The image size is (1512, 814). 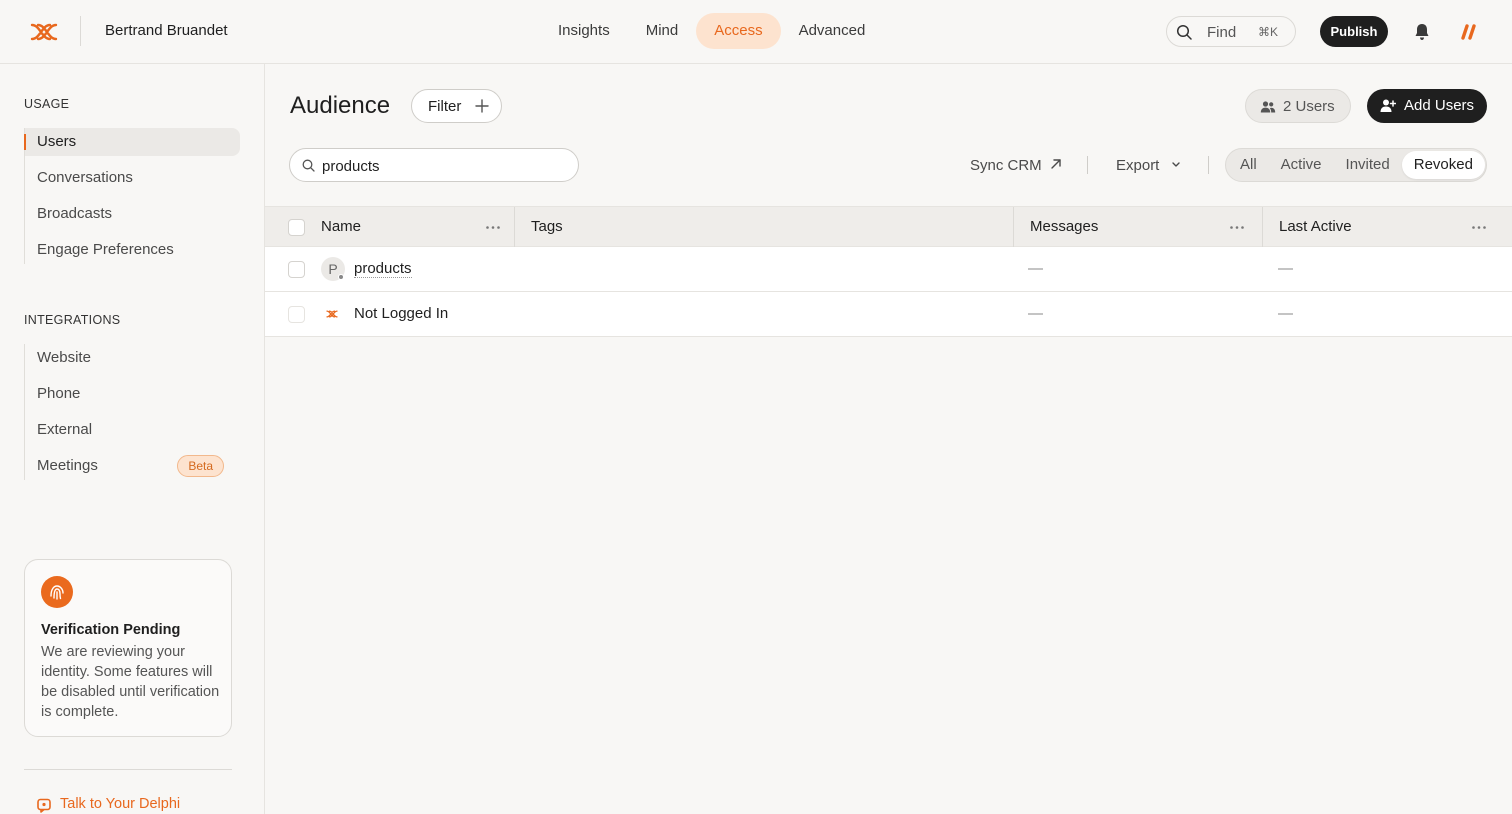 What do you see at coordinates (128, 769) in the screenshot?
I see `sidebar-divider` at bounding box center [128, 769].